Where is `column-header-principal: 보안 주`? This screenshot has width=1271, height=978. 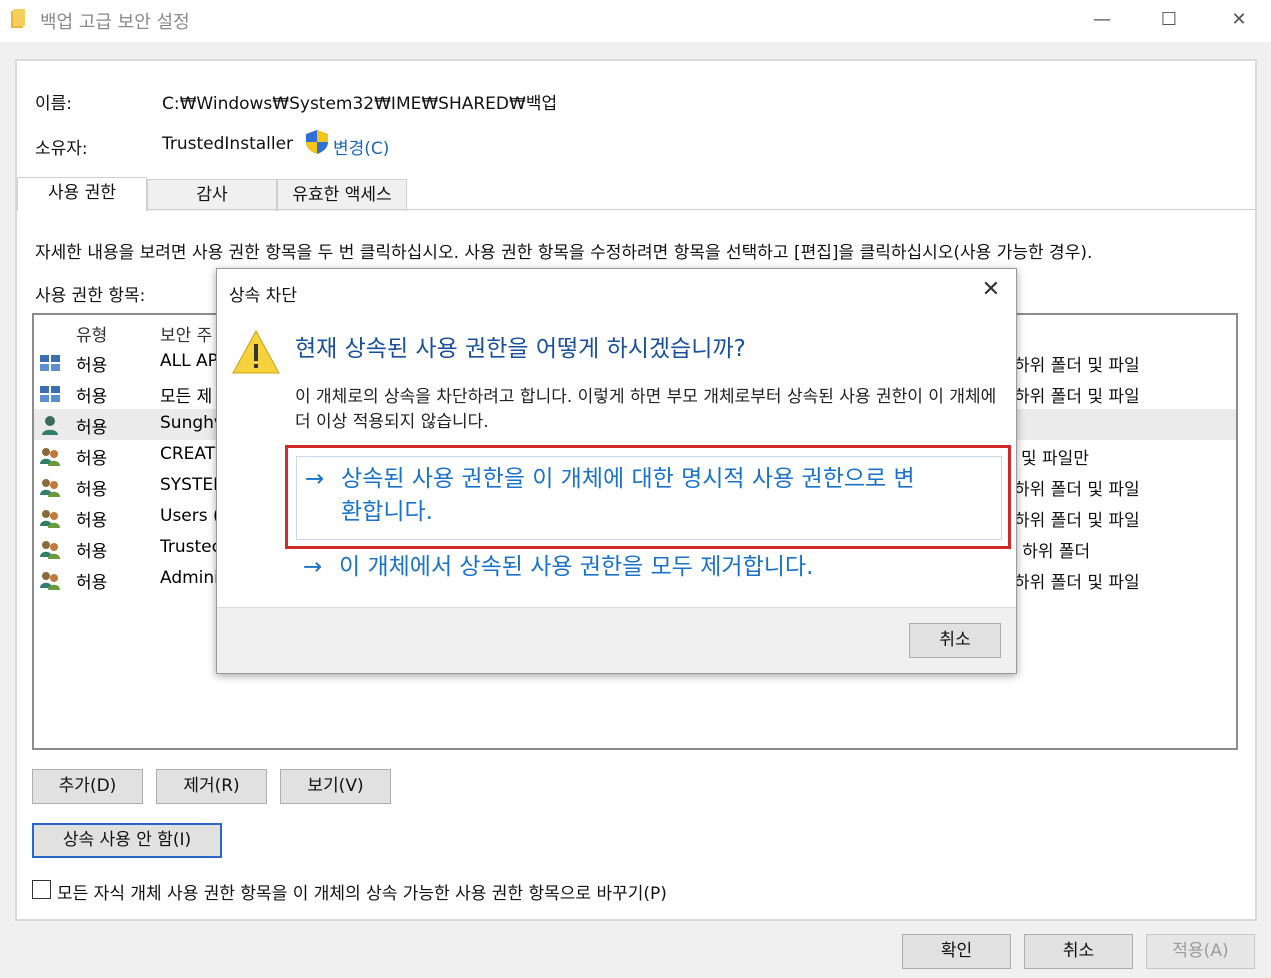
column-header-principal: 보안 주 is located at coordinates (186, 333).